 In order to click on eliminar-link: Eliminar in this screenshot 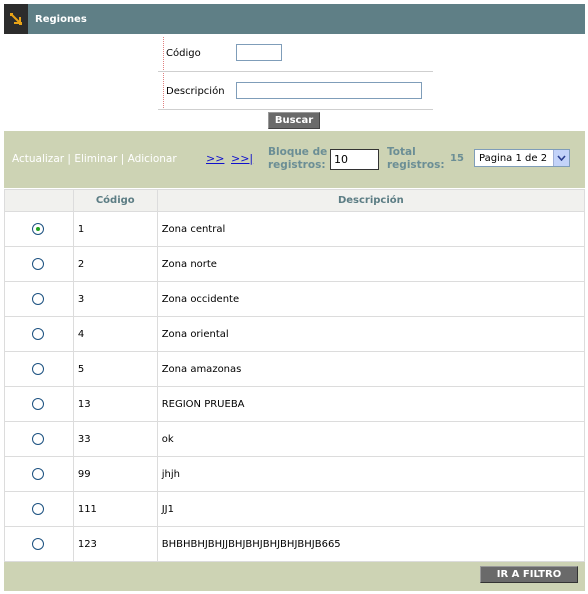, I will do `click(95, 159)`.